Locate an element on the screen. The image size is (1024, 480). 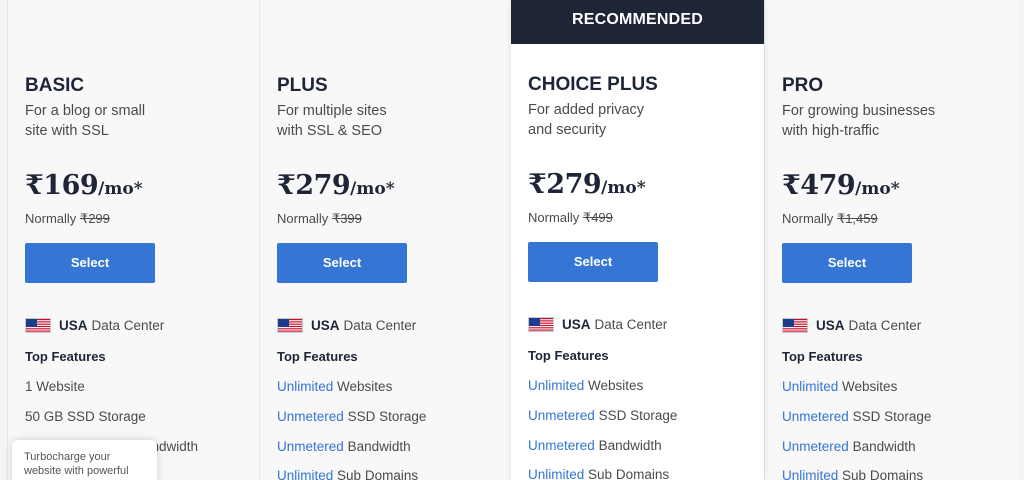
normal-price: Normally ₹499 is located at coordinates (570, 218).